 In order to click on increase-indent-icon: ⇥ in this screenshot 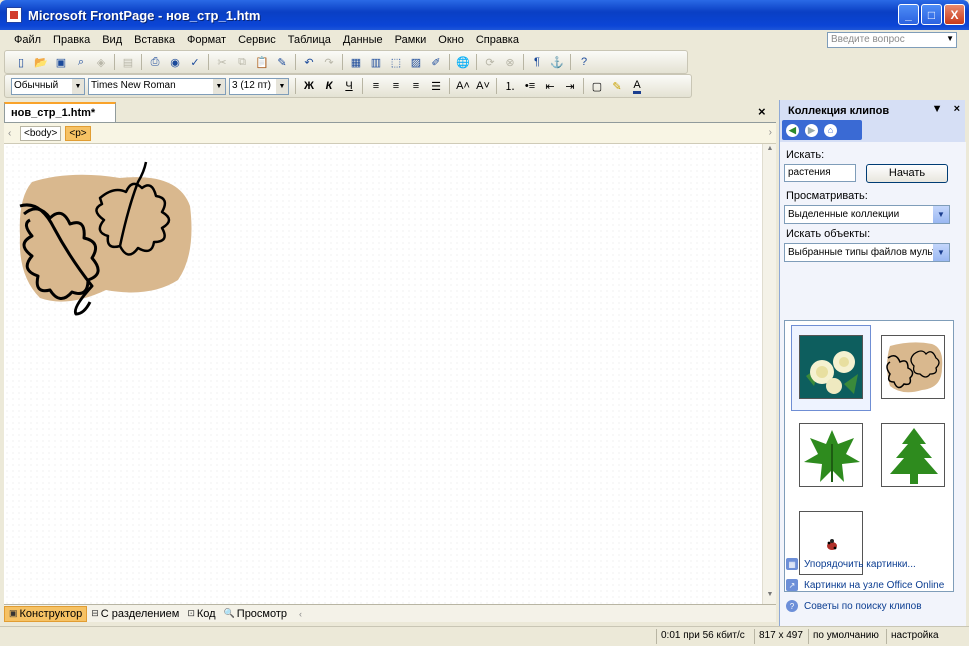, I will do `click(570, 86)`.